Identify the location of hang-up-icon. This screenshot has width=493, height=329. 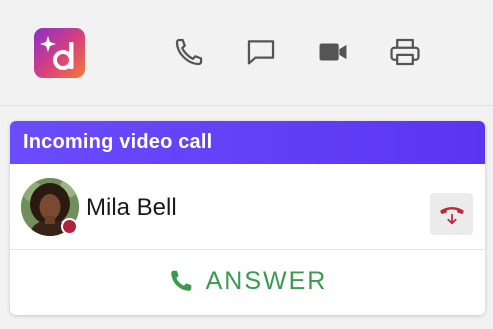
(451, 216).